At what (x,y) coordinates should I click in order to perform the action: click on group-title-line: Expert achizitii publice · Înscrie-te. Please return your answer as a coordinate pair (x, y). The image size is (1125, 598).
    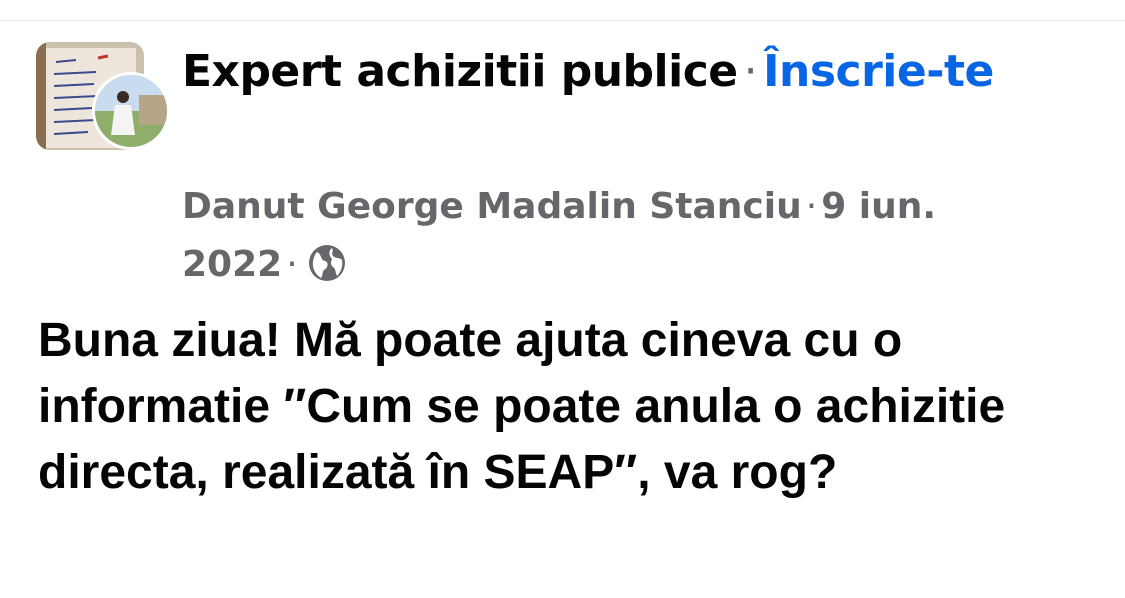
    Looking at the image, I should click on (632, 72).